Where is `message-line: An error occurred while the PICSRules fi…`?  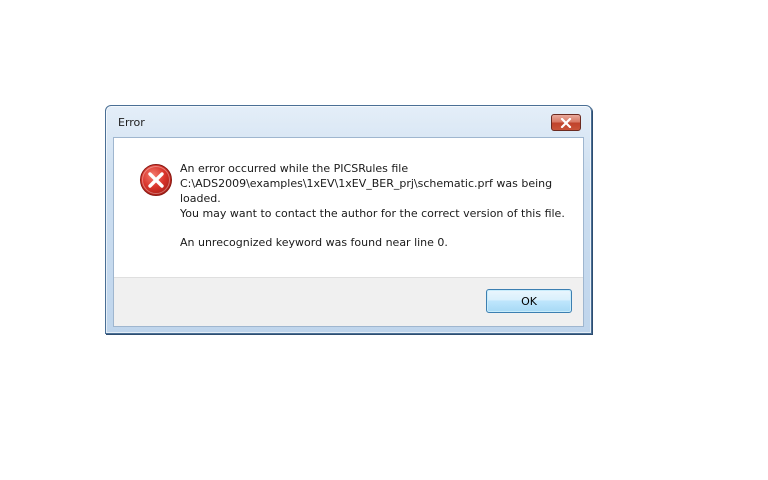 message-line: An error occurred while the PICSRules fi… is located at coordinates (294, 168).